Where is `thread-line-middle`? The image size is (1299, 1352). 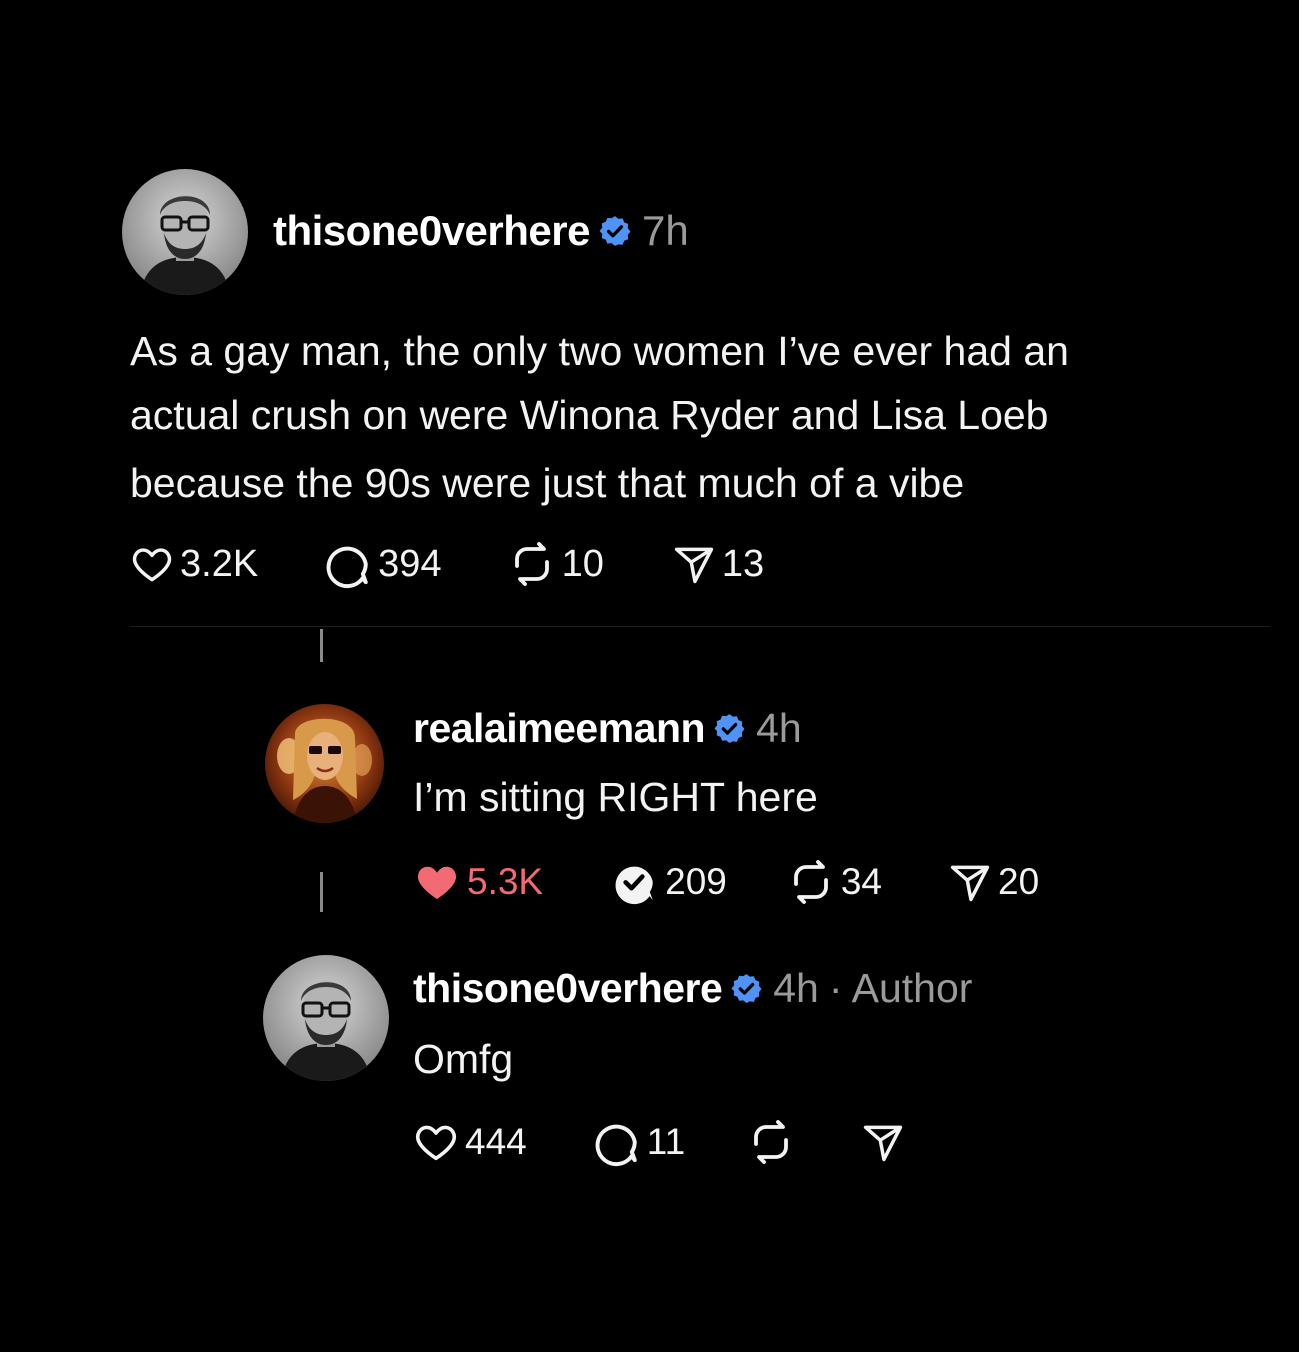 thread-line-middle is located at coordinates (321, 892).